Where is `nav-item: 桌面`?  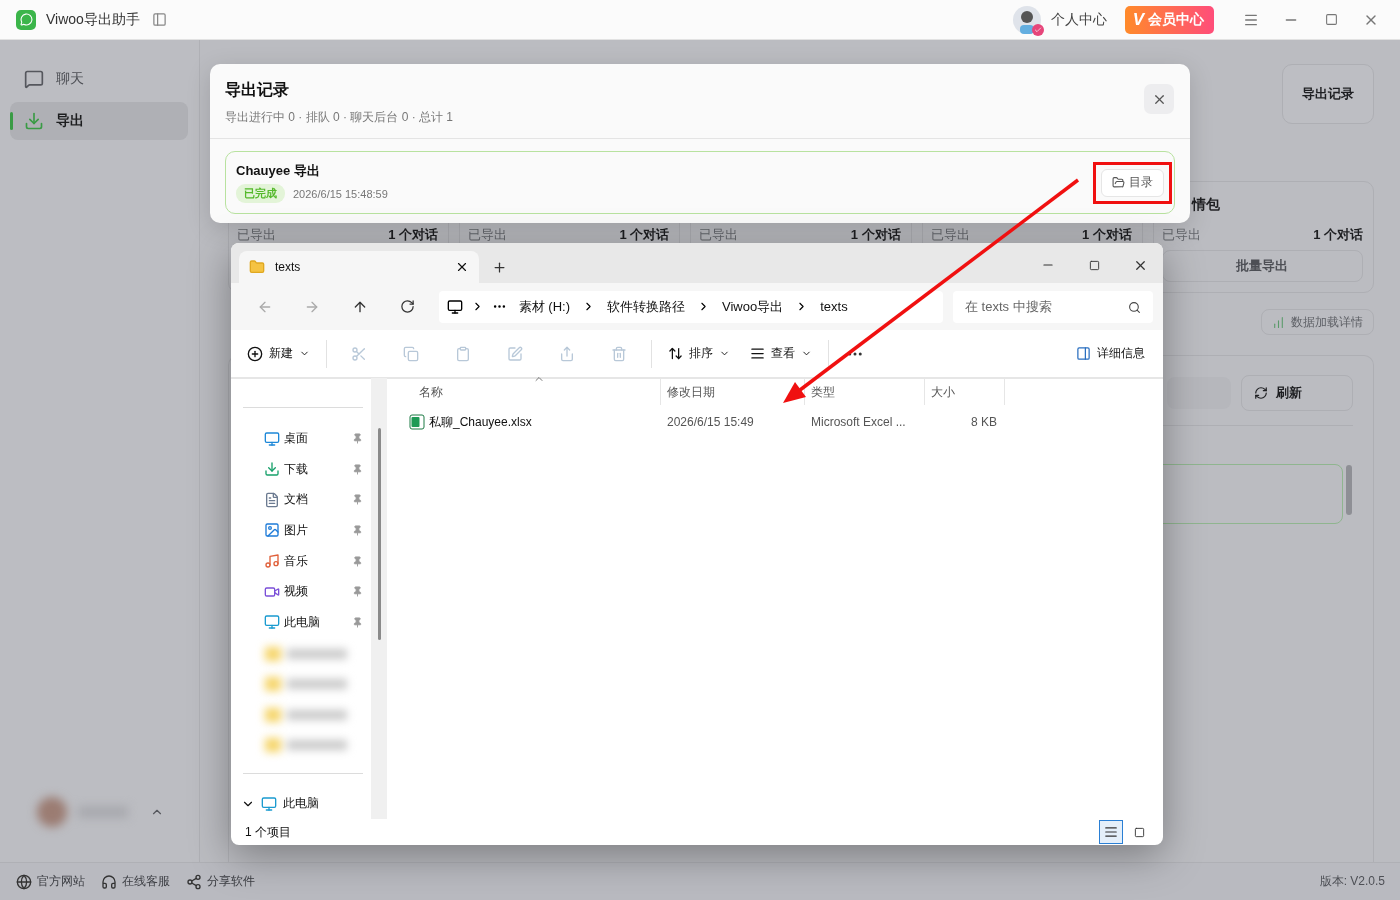 nav-item: 桌面 is located at coordinates (306, 438).